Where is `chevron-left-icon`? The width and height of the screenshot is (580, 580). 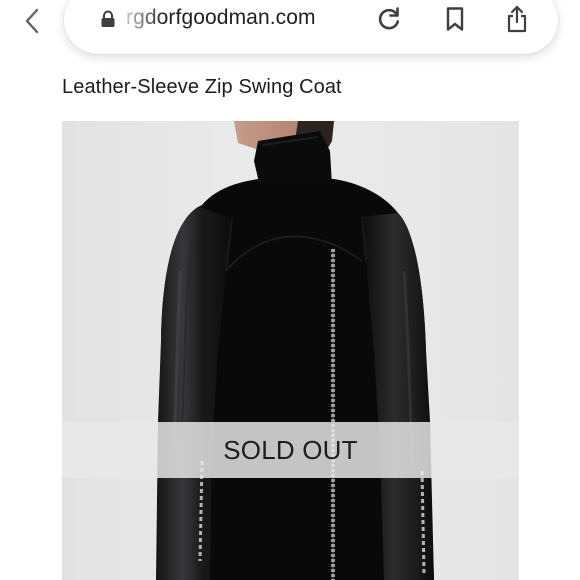 chevron-left-icon is located at coordinates (32, 21).